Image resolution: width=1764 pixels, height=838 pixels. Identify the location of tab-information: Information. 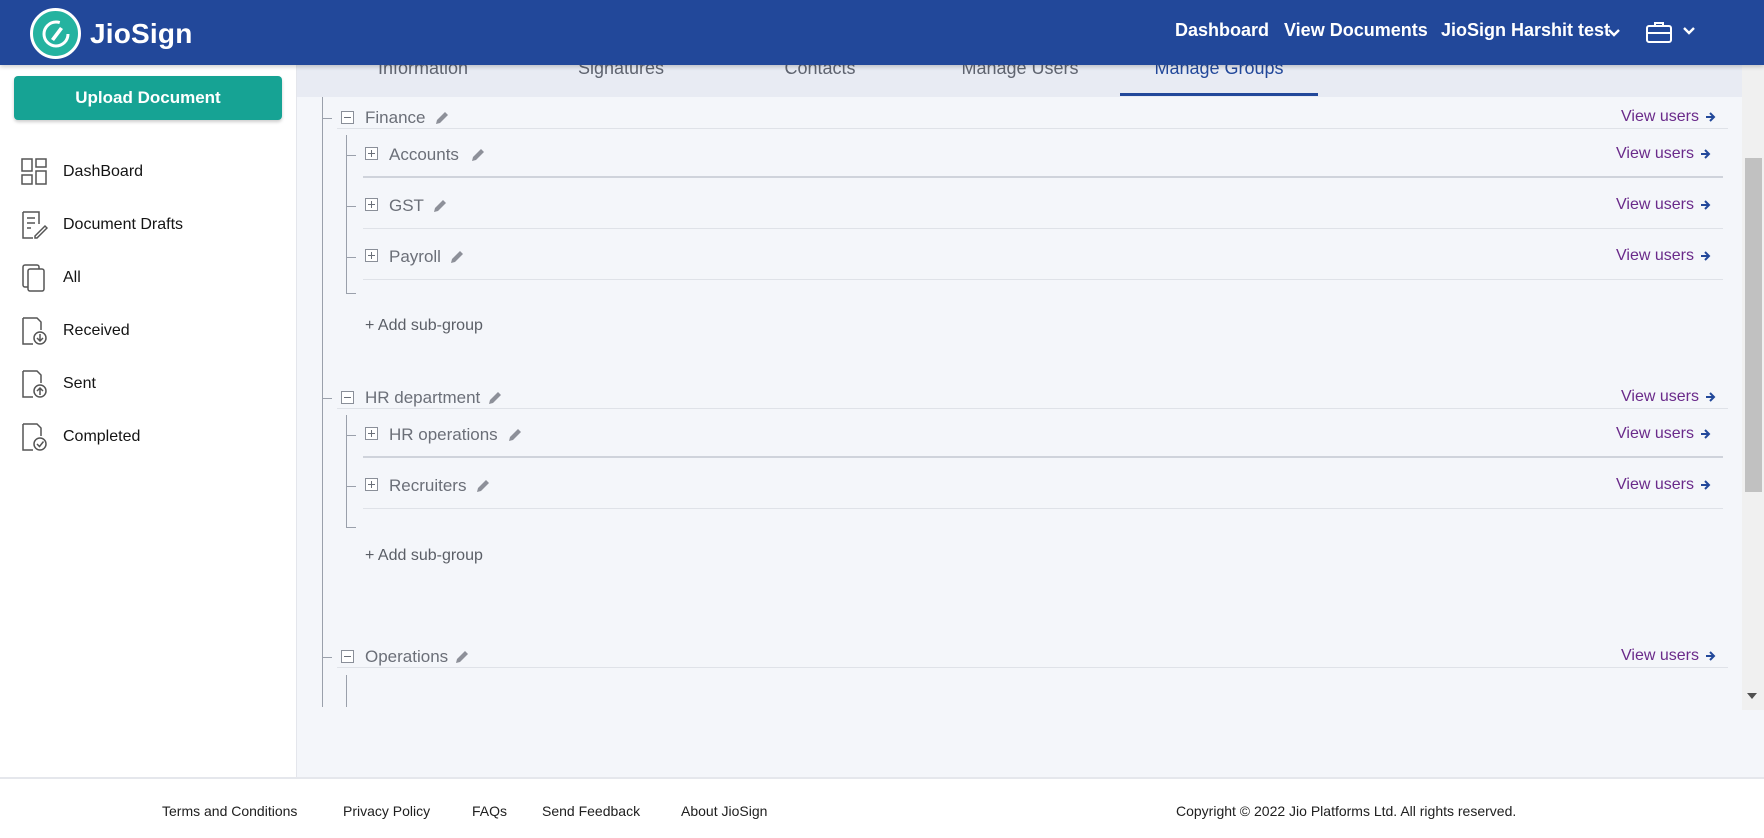
(423, 72).